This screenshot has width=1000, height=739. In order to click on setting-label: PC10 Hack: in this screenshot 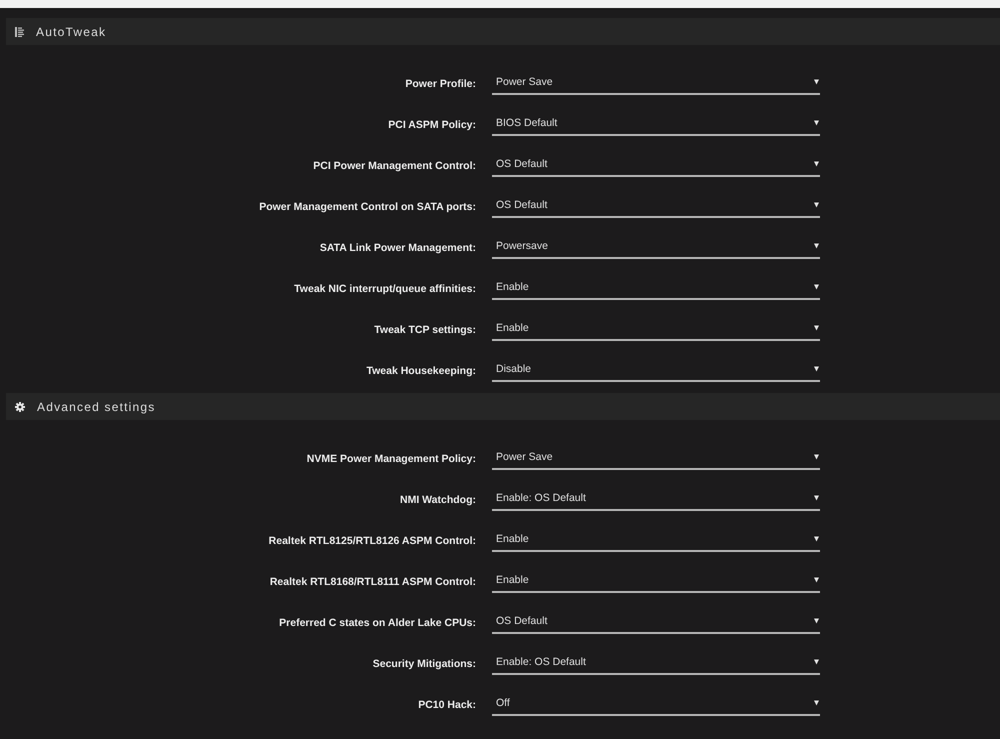, I will do `click(447, 704)`.